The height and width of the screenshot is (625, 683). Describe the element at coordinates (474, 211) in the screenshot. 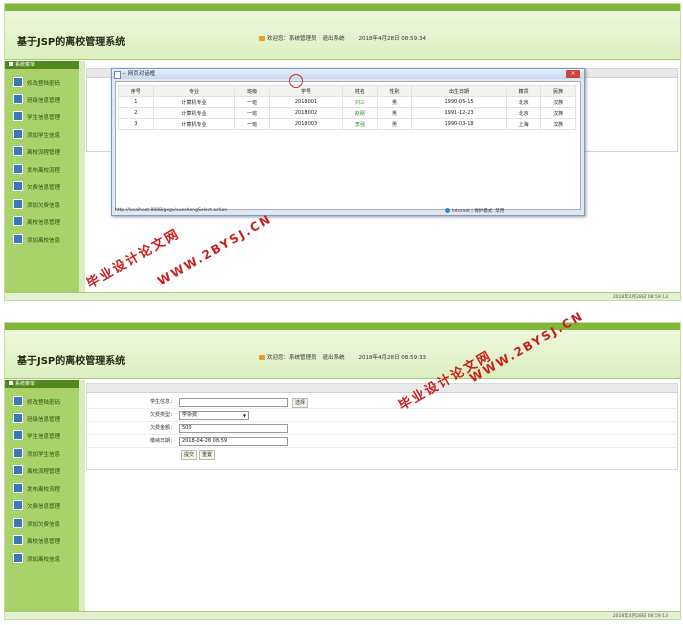

I see `status-zone: Internet | 保护模式: 禁用` at that location.